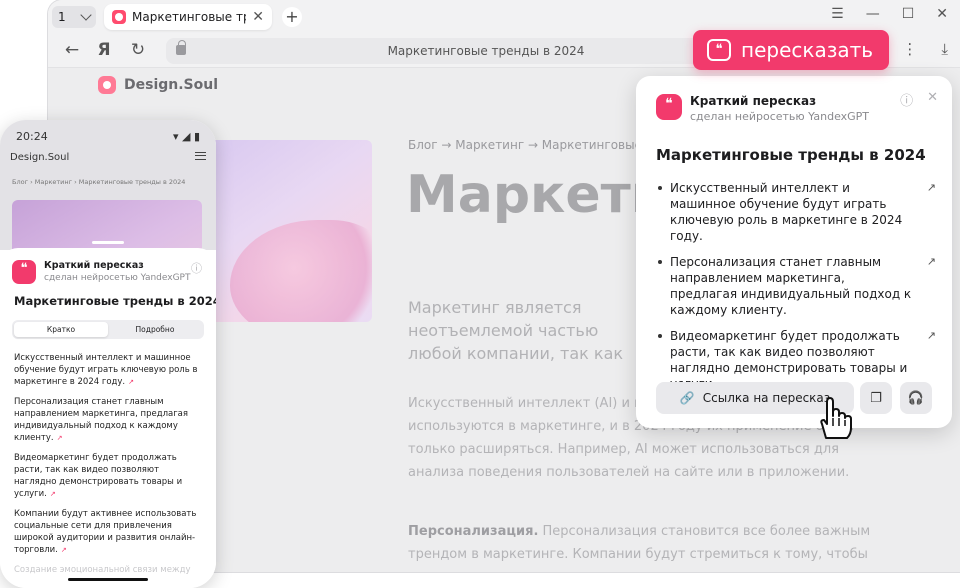 The width and height of the screenshot is (960, 588). Describe the element at coordinates (119, 17) in the screenshot. I see `favicon-icon` at that location.